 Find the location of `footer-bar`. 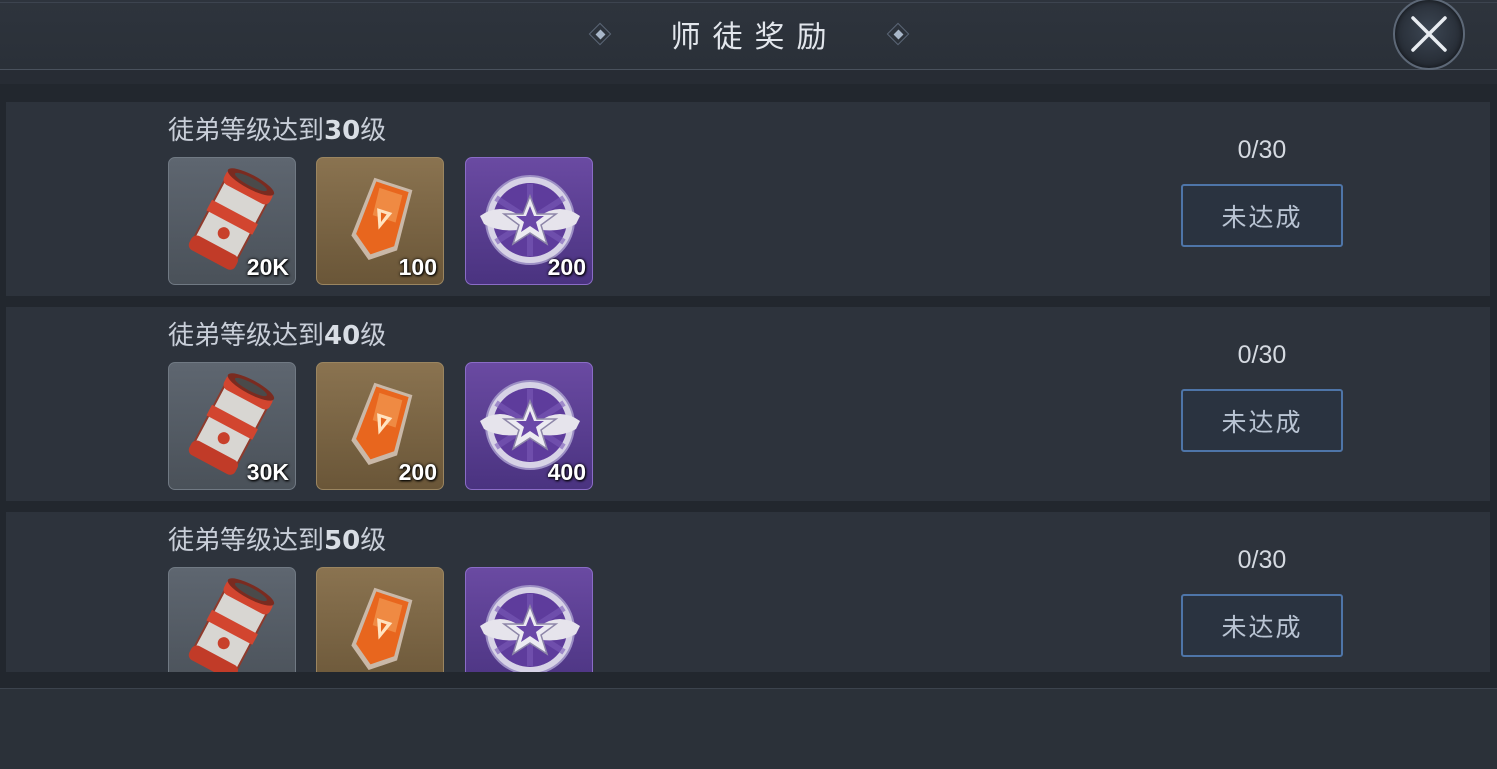

footer-bar is located at coordinates (748, 728).